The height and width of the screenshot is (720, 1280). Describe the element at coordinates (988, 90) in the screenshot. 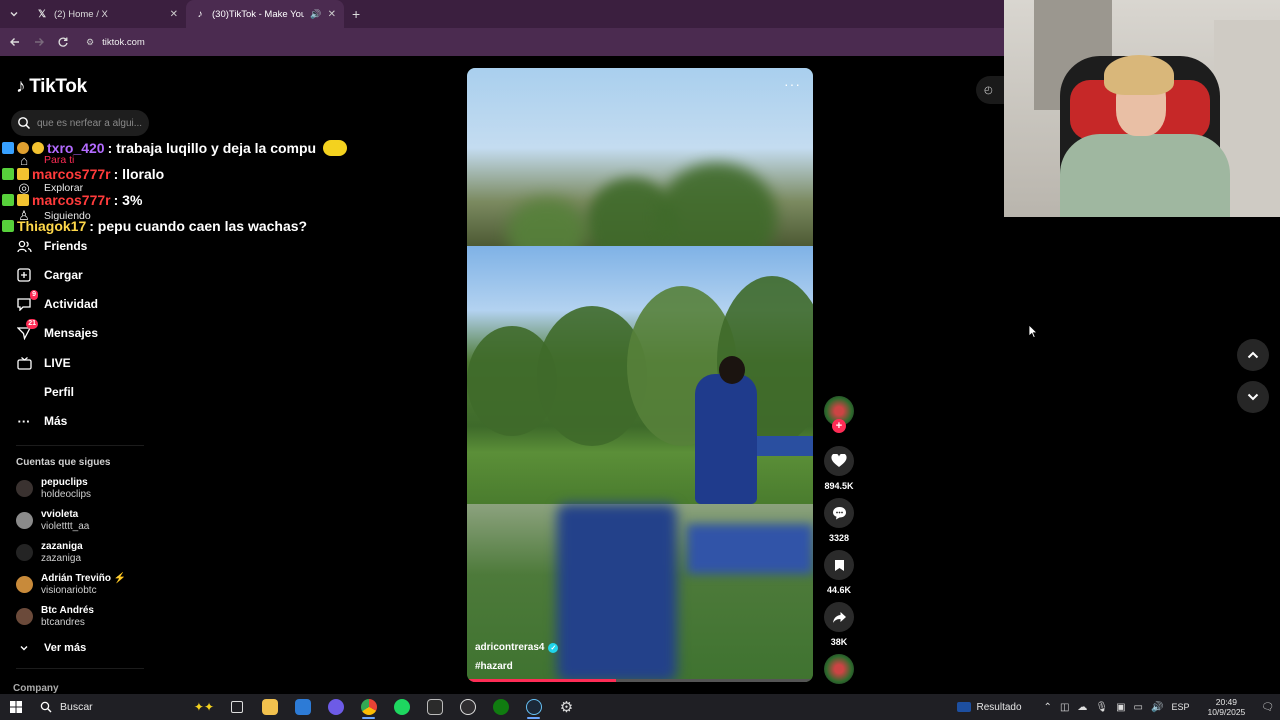

I see `phone-icon: ◴` at that location.